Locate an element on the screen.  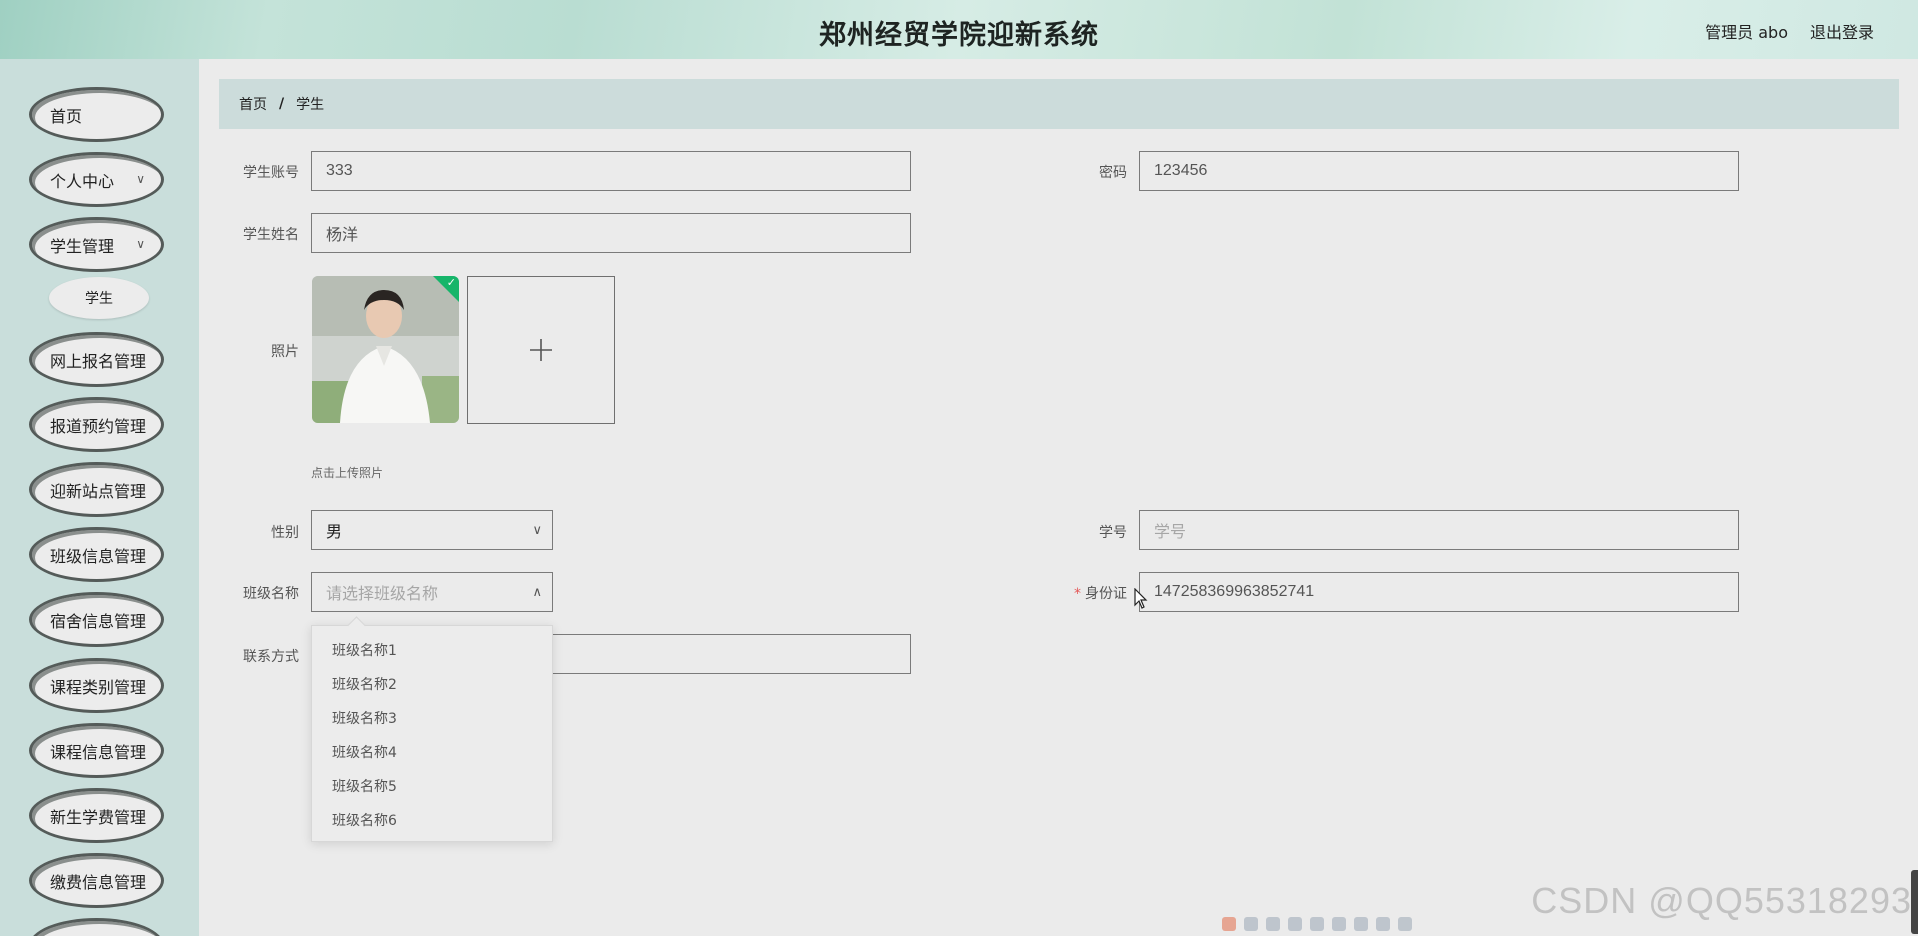
upload-photo-button is located at coordinates (541, 350).